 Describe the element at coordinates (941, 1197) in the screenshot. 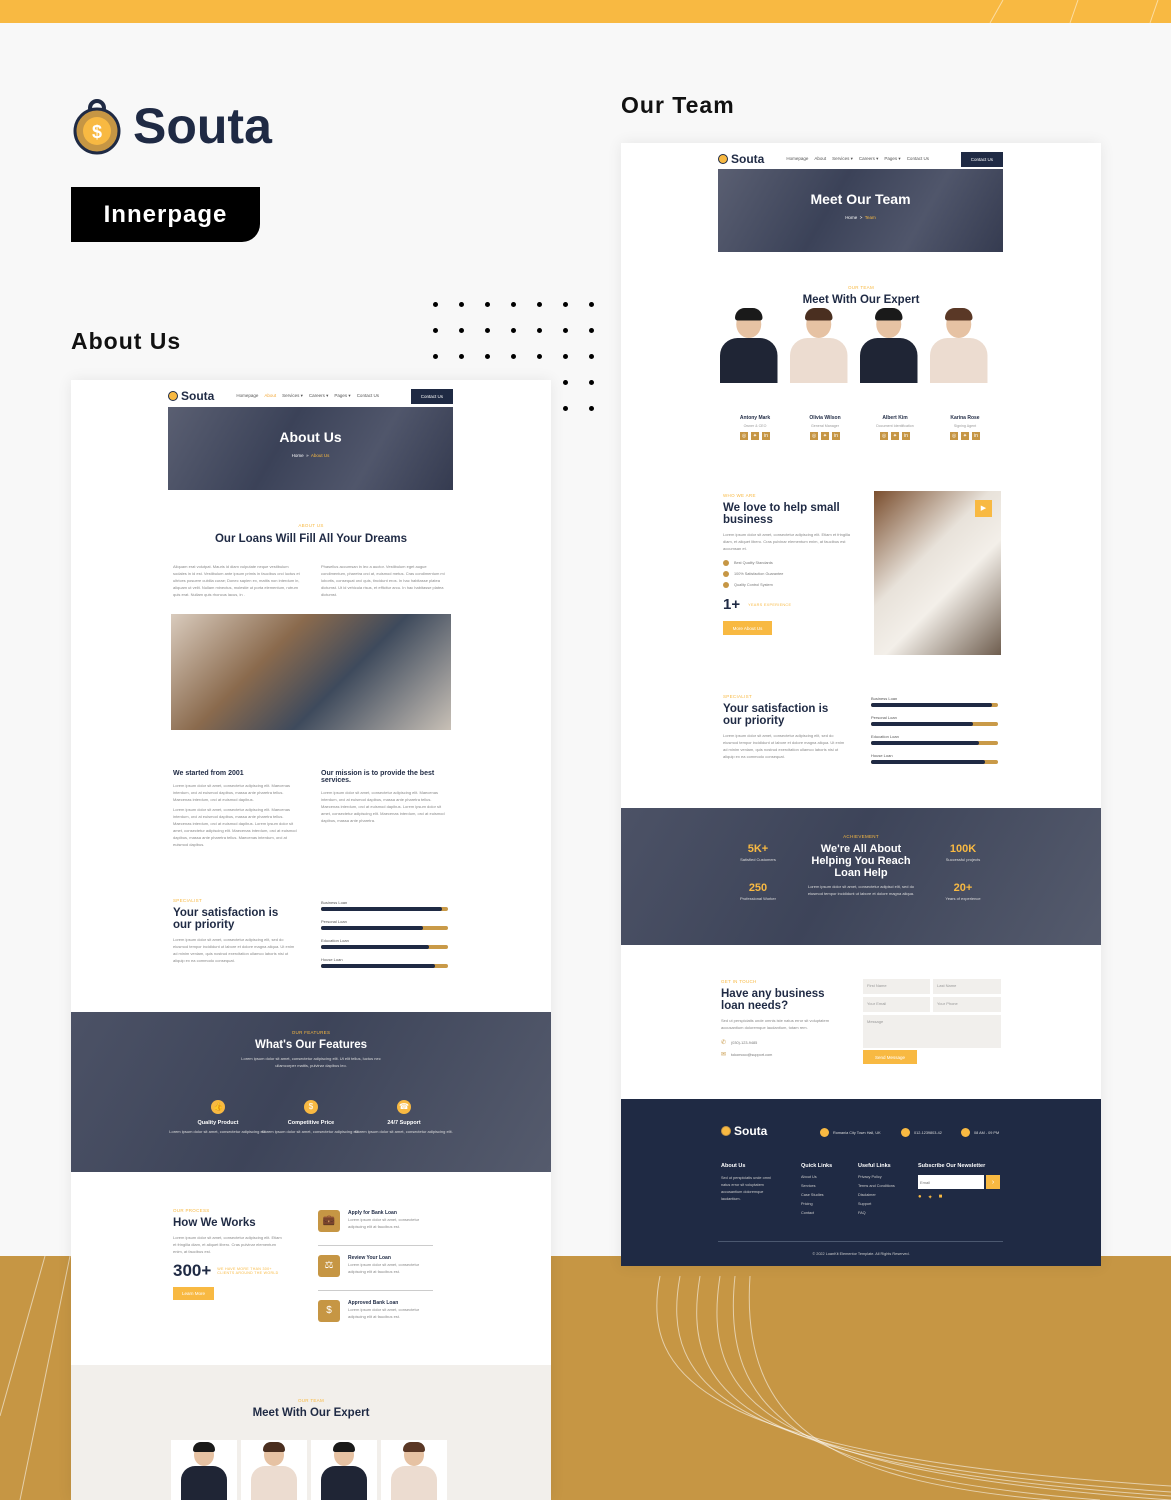

I see `linkedin-icon: ■` at that location.